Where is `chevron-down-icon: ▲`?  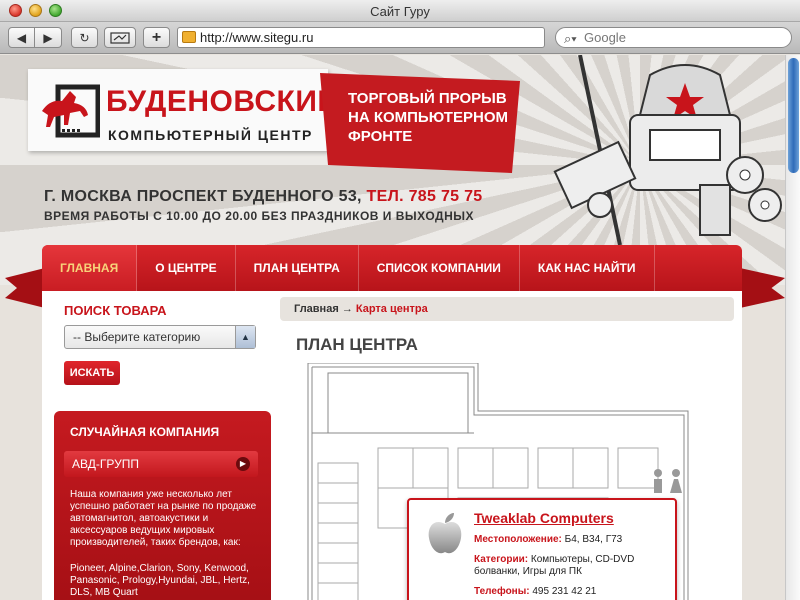
chevron-down-icon: ▲ is located at coordinates (245, 337).